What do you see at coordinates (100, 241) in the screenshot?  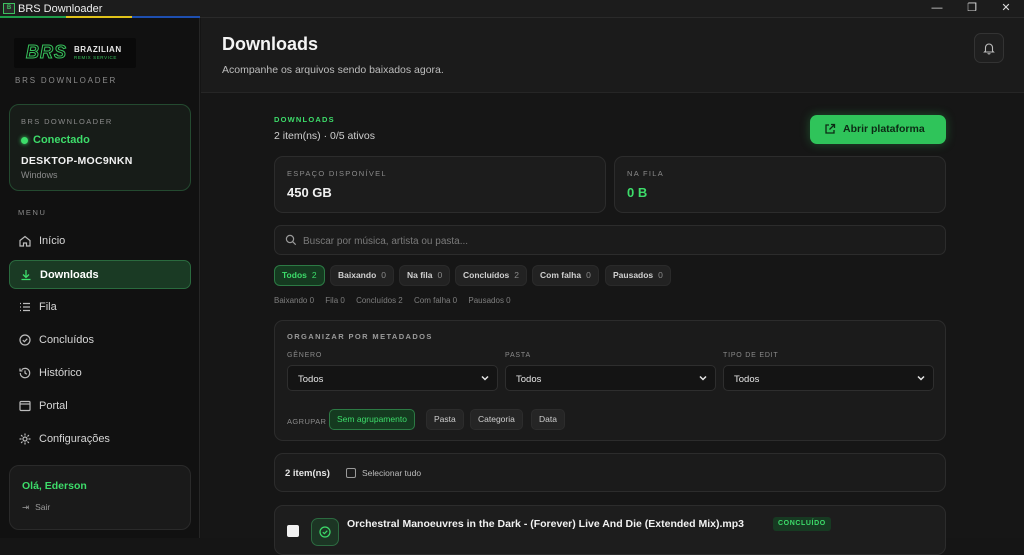 I see `sidebar-item-inicio: Início` at bounding box center [100, 241].